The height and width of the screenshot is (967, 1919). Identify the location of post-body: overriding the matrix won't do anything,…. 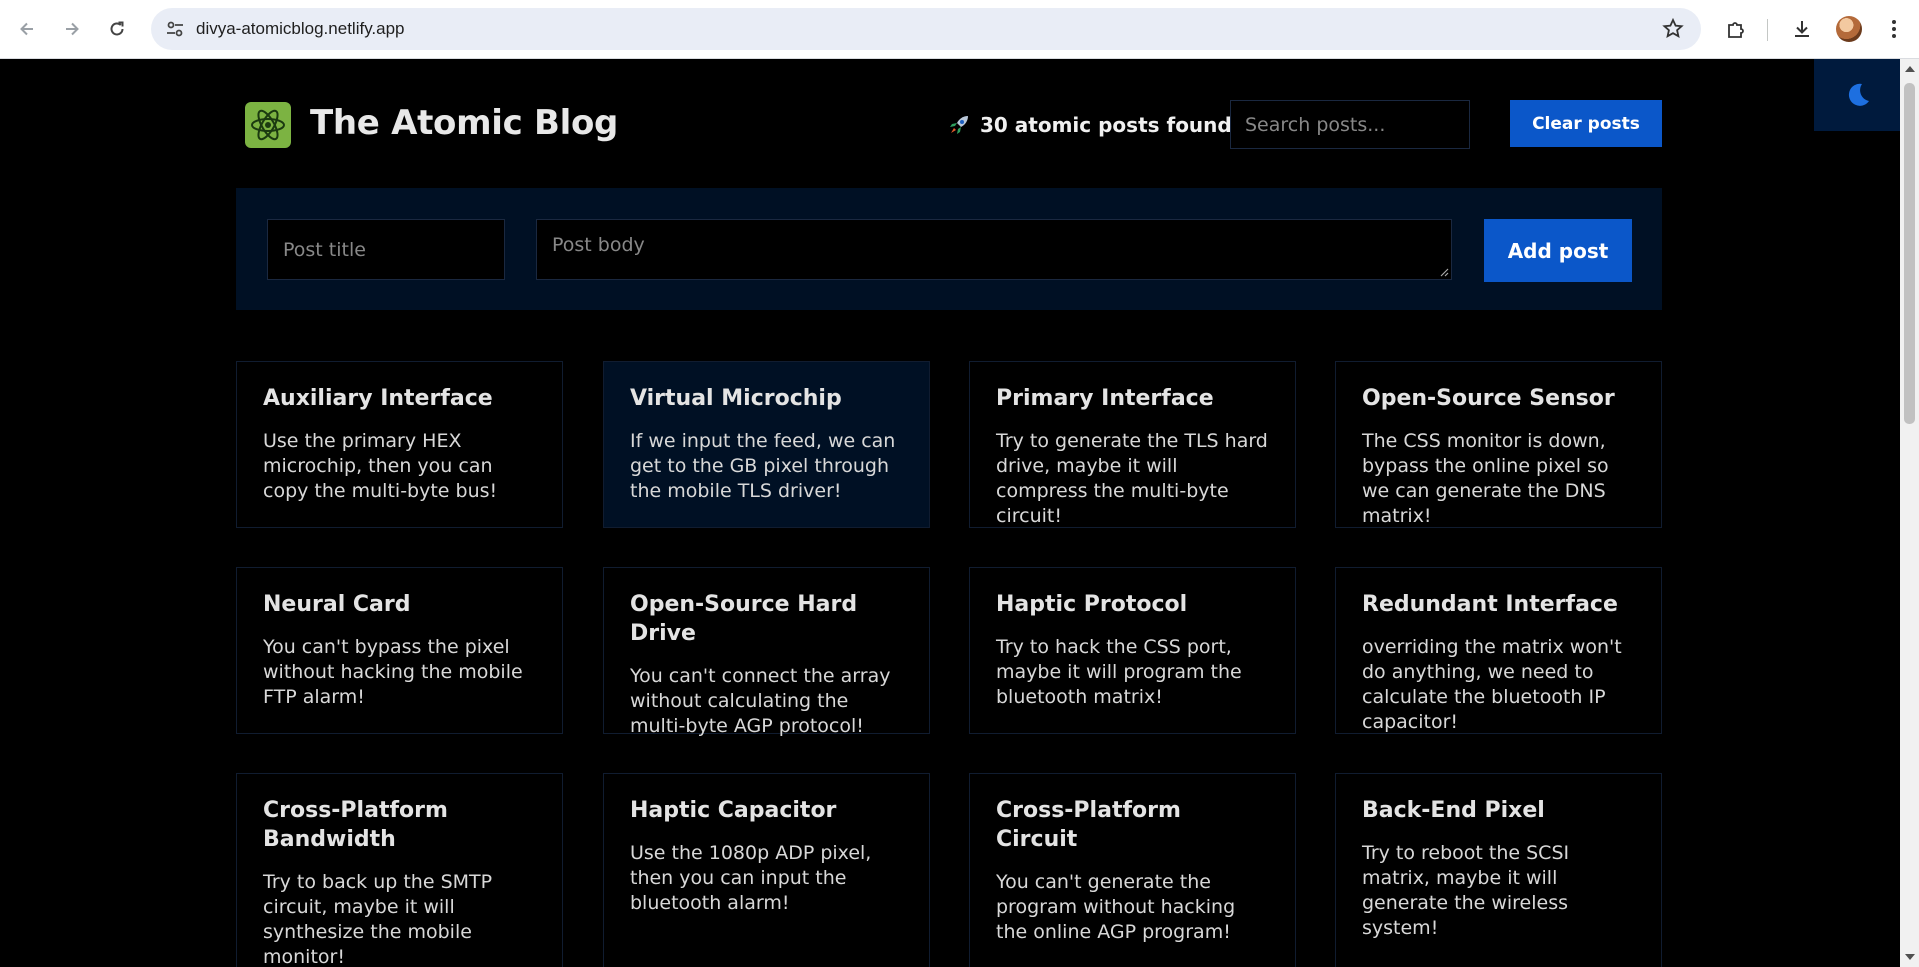
(1492, 684).